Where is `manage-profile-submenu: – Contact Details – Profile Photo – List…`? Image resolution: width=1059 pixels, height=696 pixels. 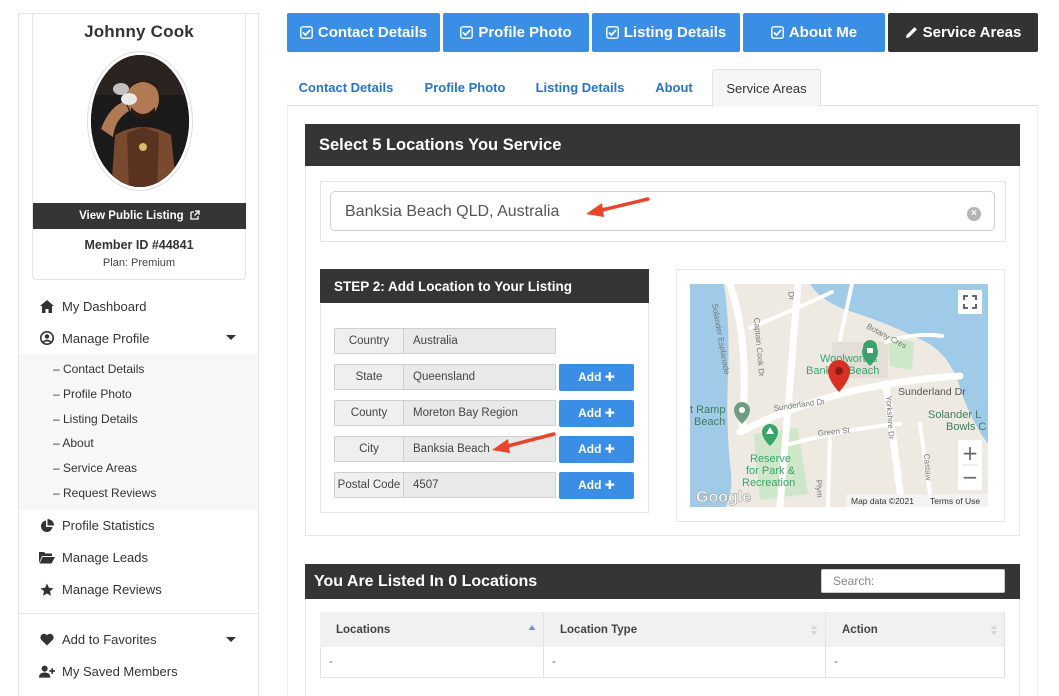 manage-profile-submenu: – Contact Details – Profile Photo – List… is located at coordinates (138, 432).